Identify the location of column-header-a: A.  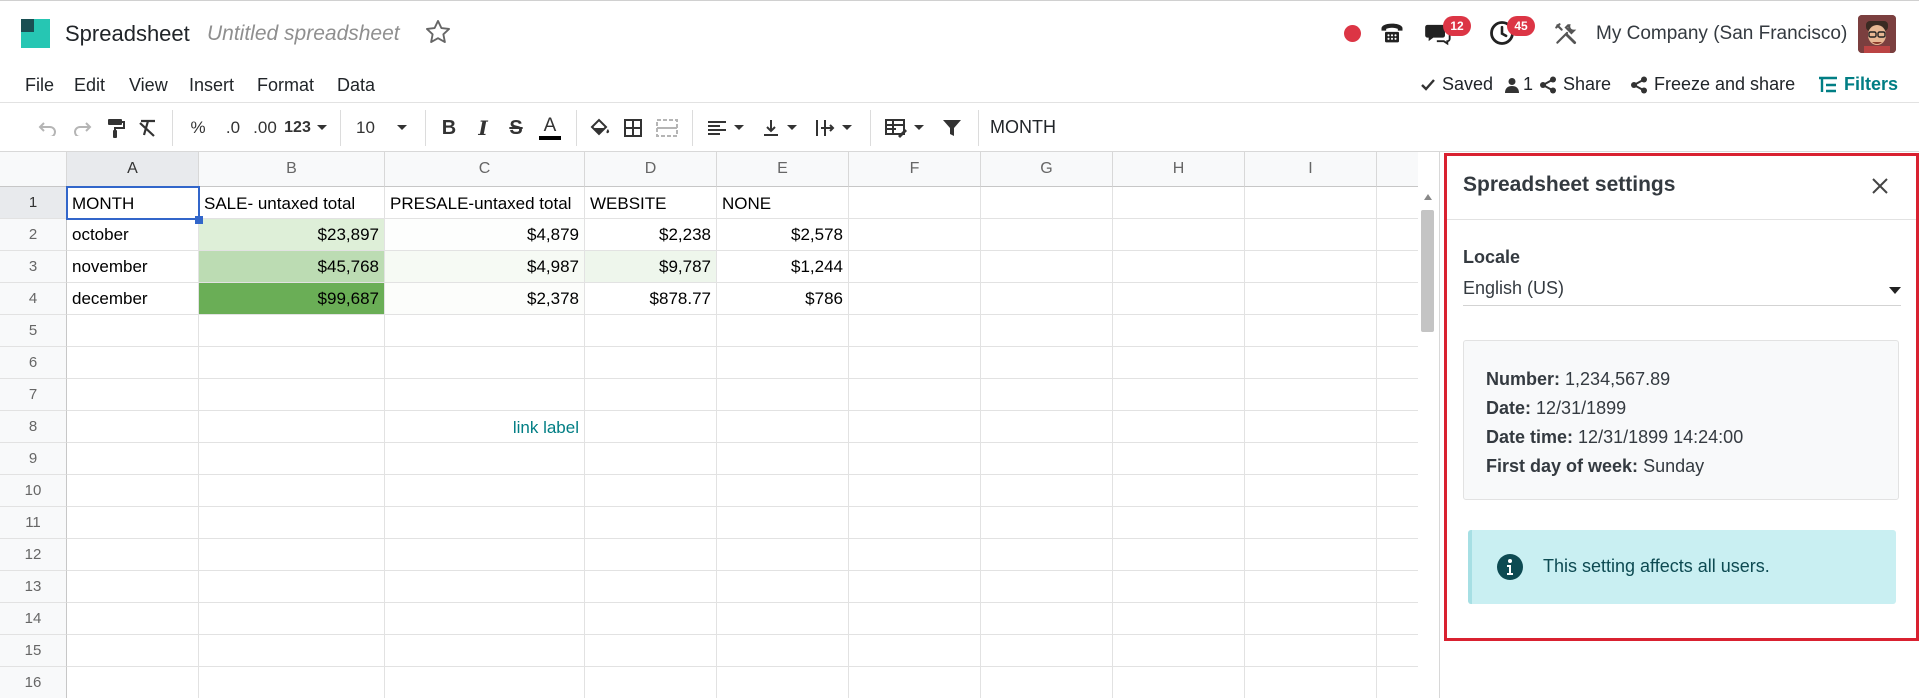
(133, 169).